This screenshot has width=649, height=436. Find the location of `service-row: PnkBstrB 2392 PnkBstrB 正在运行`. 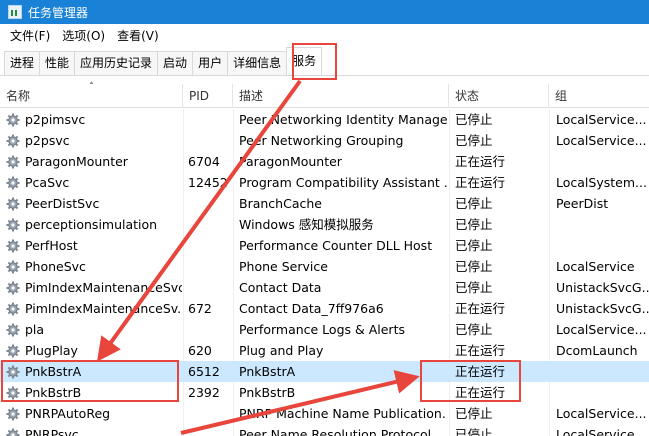

service-row: PnkBstrB 2392 PnkBstrB 正在运行 is located at coordinates (324, 392).